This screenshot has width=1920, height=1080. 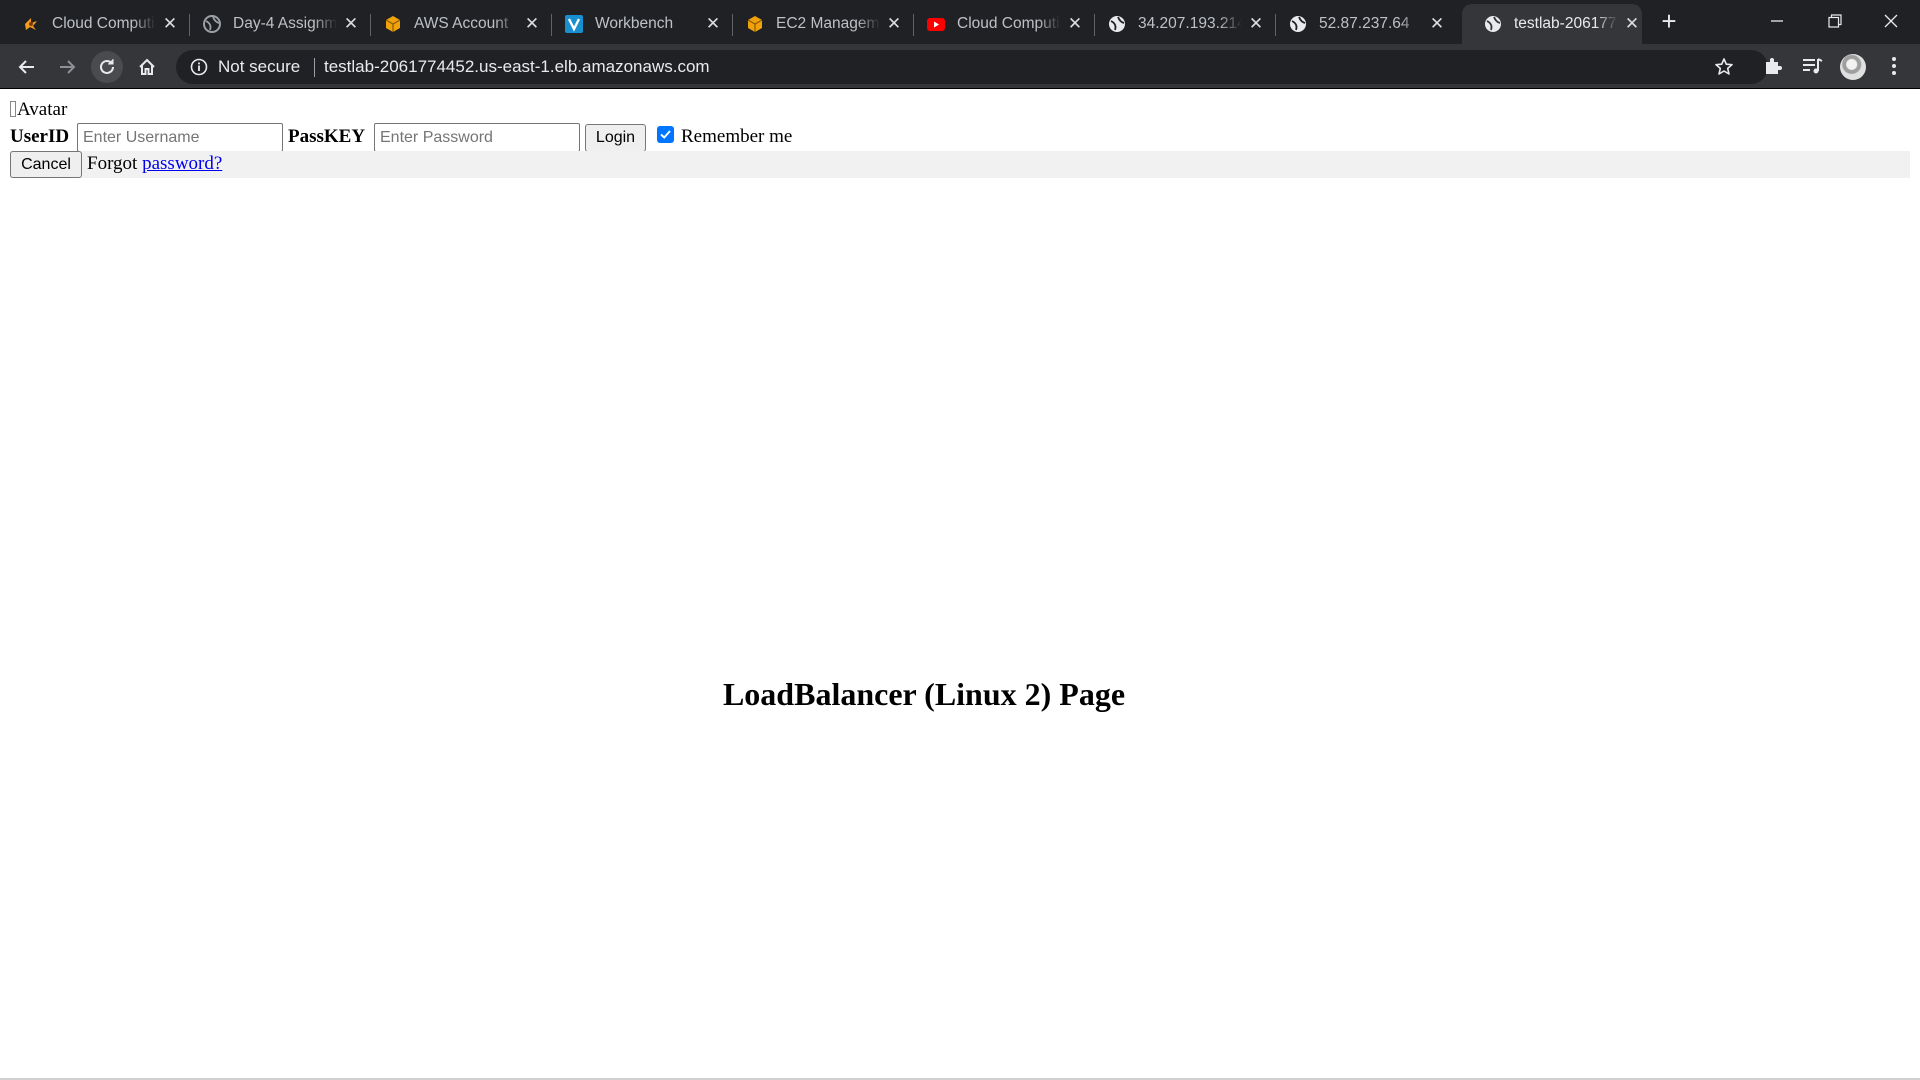 I want to click on forward-arrow-icon, so click(x=68, y=67).